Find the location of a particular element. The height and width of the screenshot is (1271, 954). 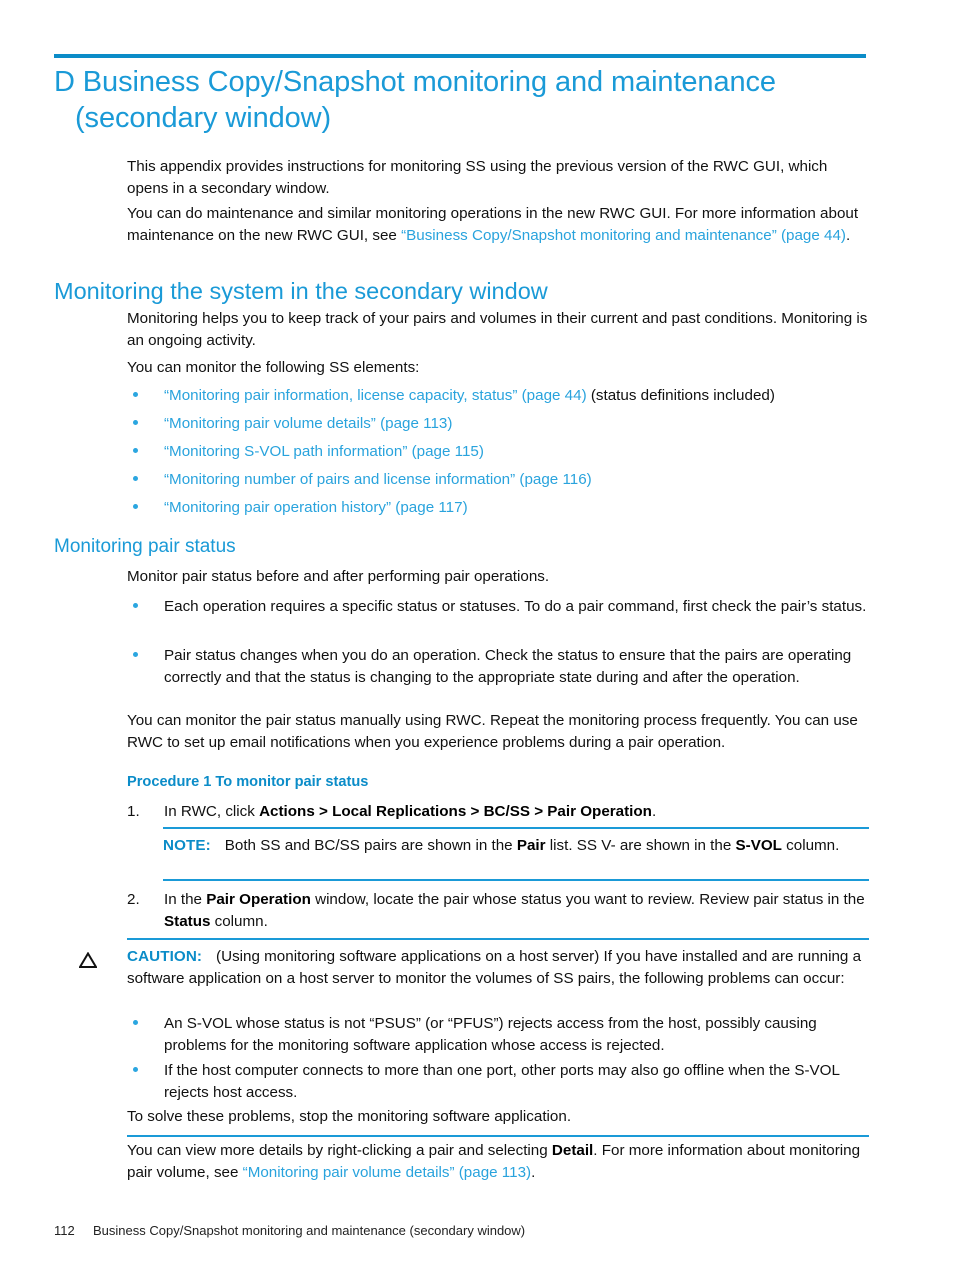

window-name-bold: Pair Operation is located at coordinates (258, 899).